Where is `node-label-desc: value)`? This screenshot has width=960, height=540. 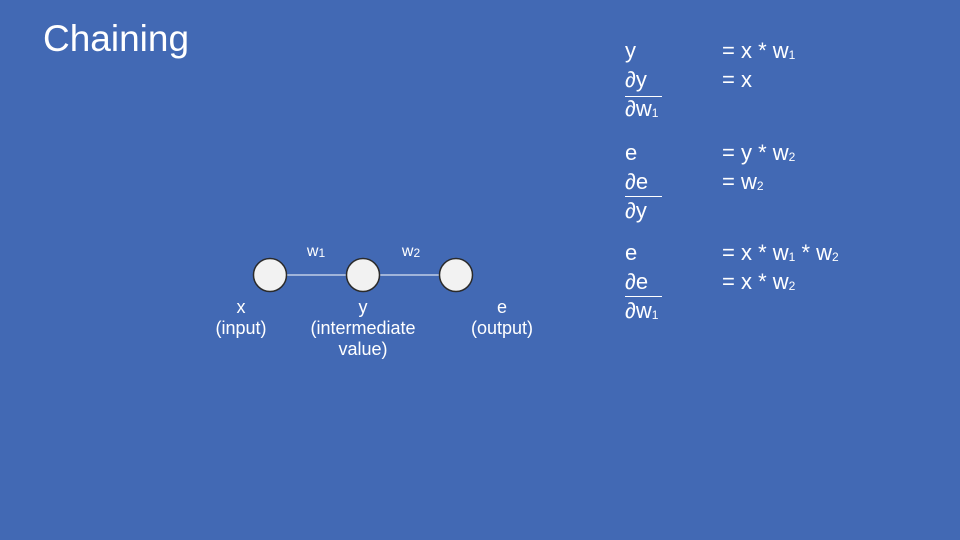 node-label-desc: value) is located at coordinates (363, 349).